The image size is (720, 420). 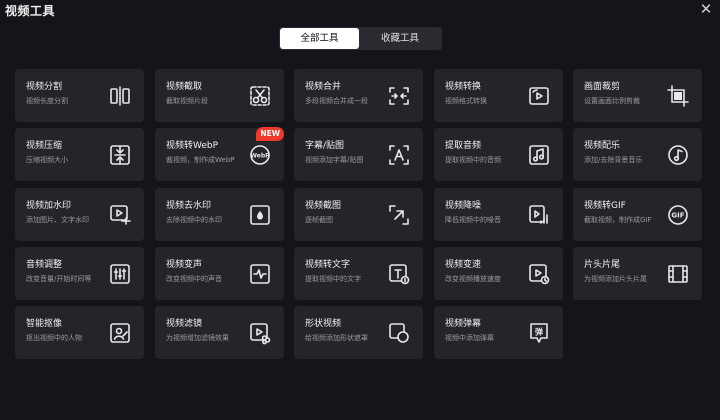 I want to click on tab-favorite-tools: 收藏工具, so click(x=400, y=38).